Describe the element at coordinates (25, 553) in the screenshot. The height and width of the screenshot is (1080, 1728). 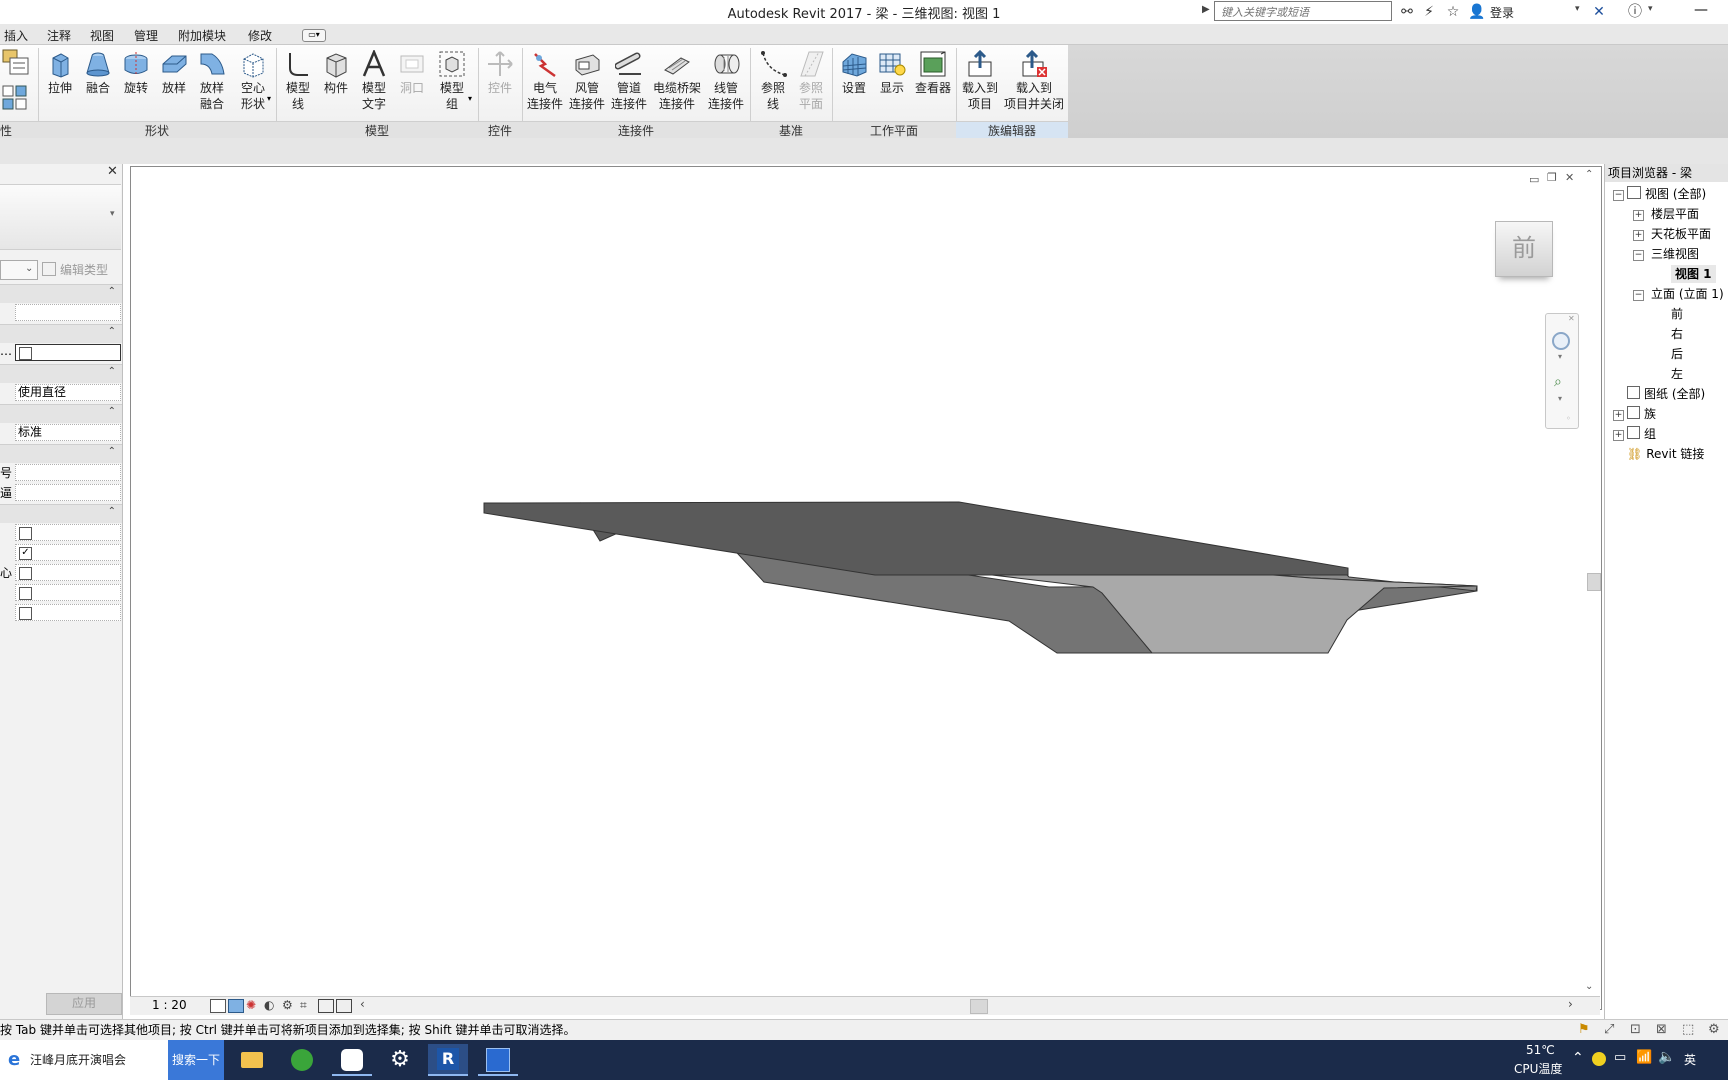
I see `checkbox-checked: ✓` at that location.